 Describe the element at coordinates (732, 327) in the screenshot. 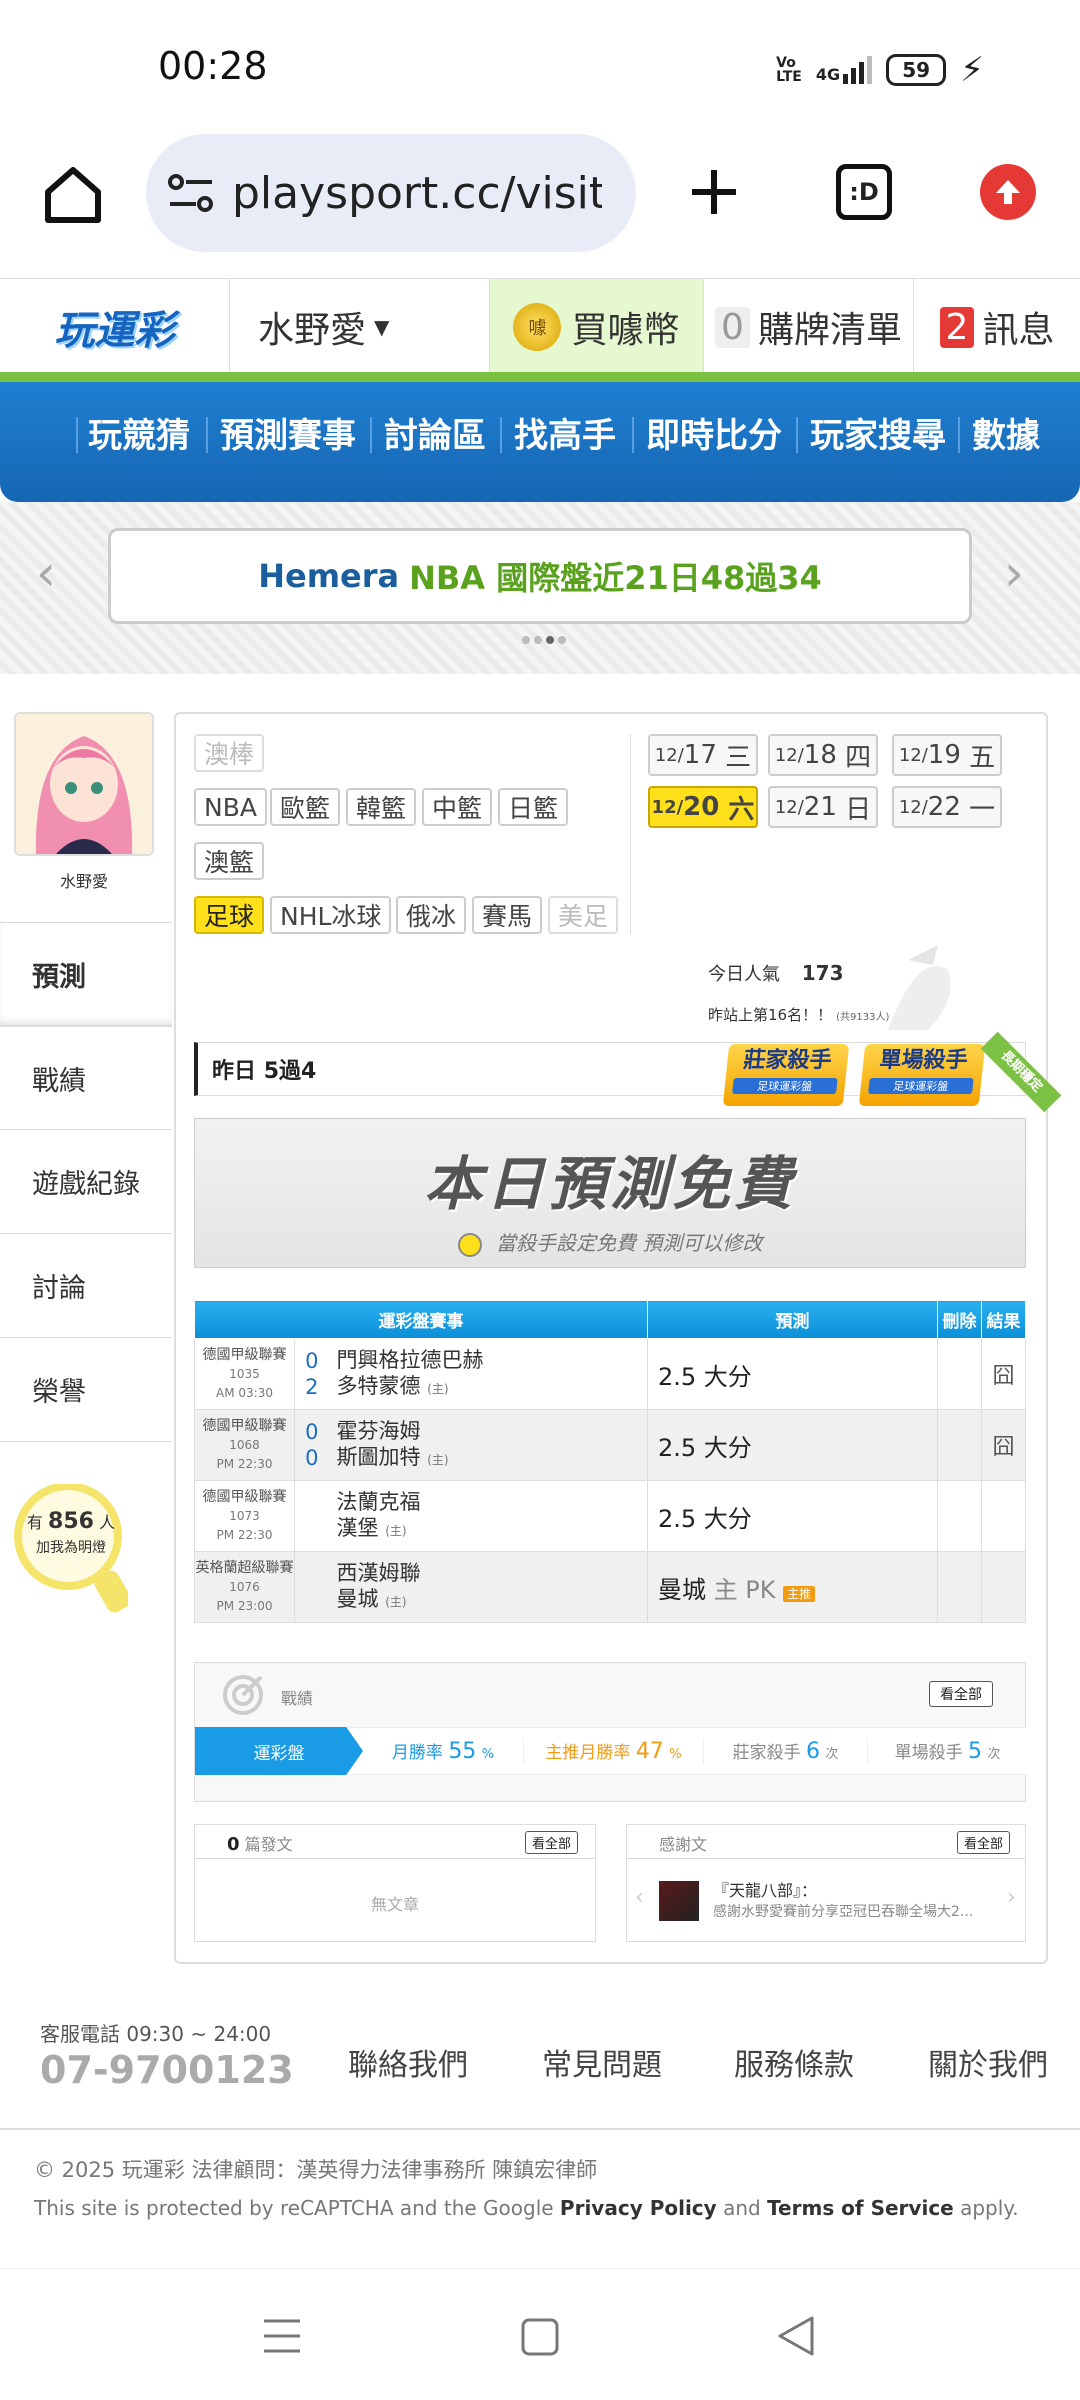

I see `cart-count: 0` at that location.